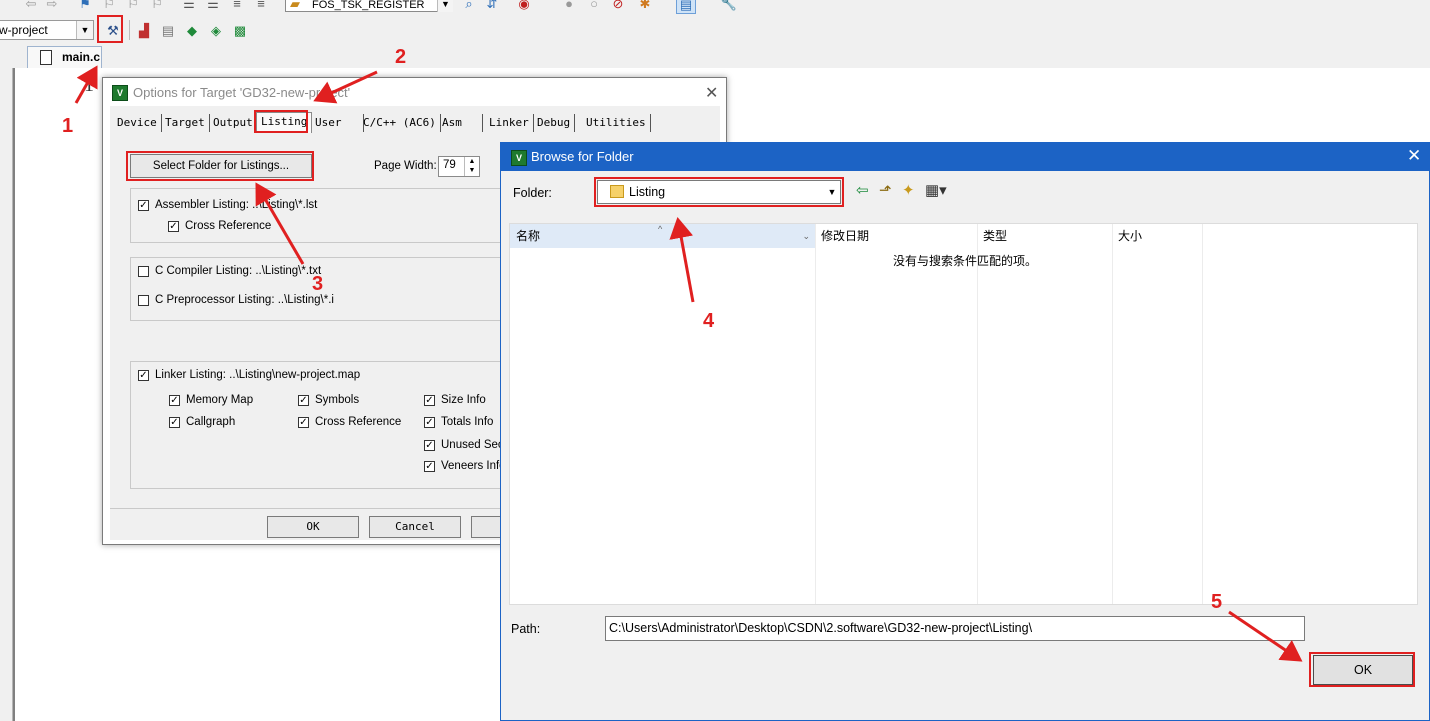  I want to click on find-in-files-icon: ▰, so click(295, 5).